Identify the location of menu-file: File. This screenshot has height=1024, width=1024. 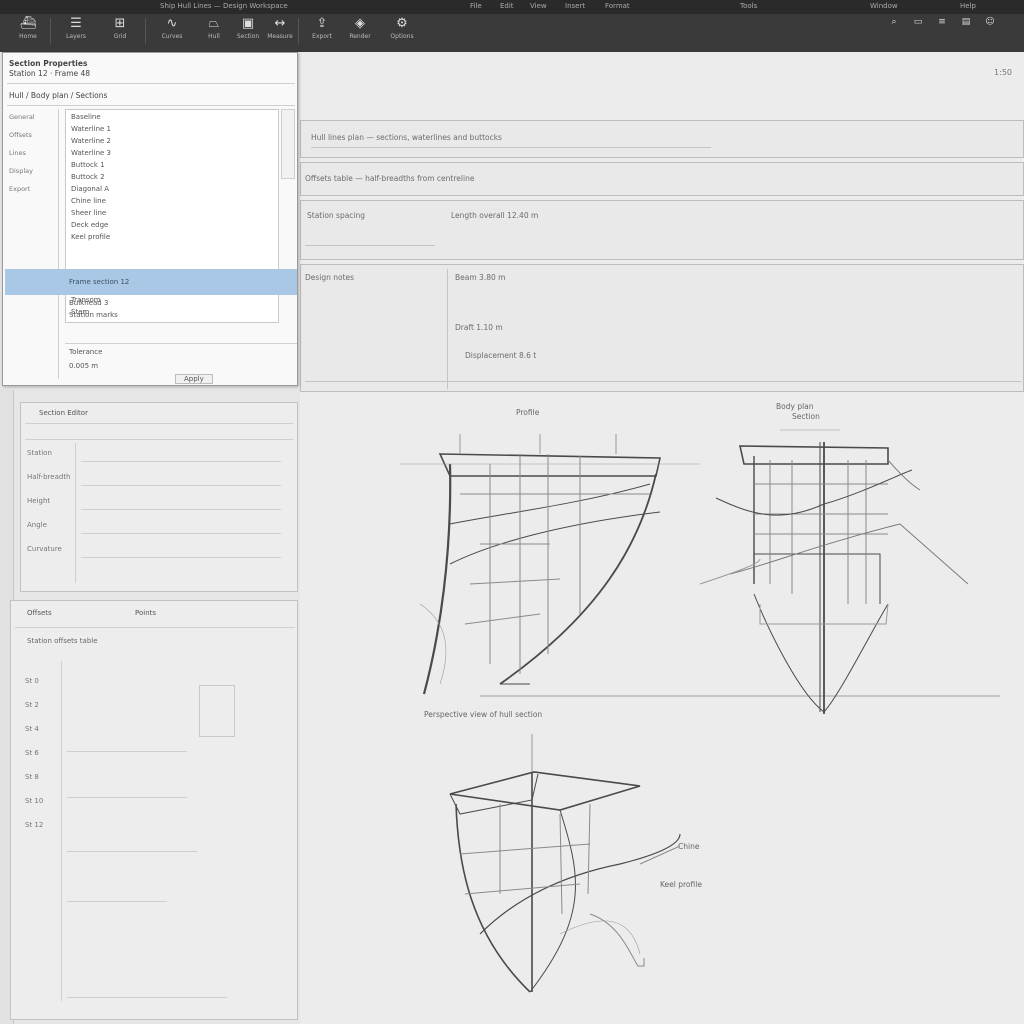
(476, 6).